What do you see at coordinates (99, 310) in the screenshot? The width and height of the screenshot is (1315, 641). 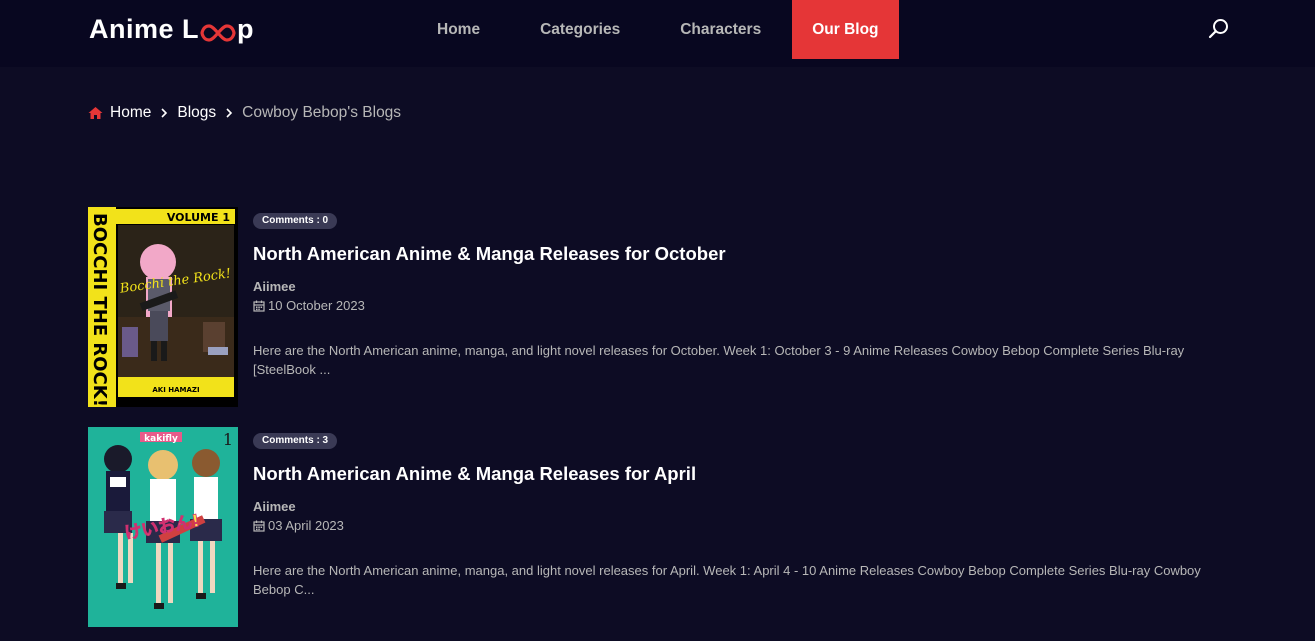 I see `cover-spine-text: BOCCHI THE ROCK!` at bounding box center [99, 310].